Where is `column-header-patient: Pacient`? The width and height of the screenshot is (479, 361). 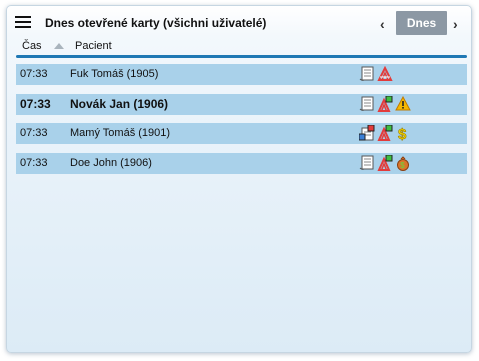 column-header-patient: Pacient is located at coordinates (93, 46).